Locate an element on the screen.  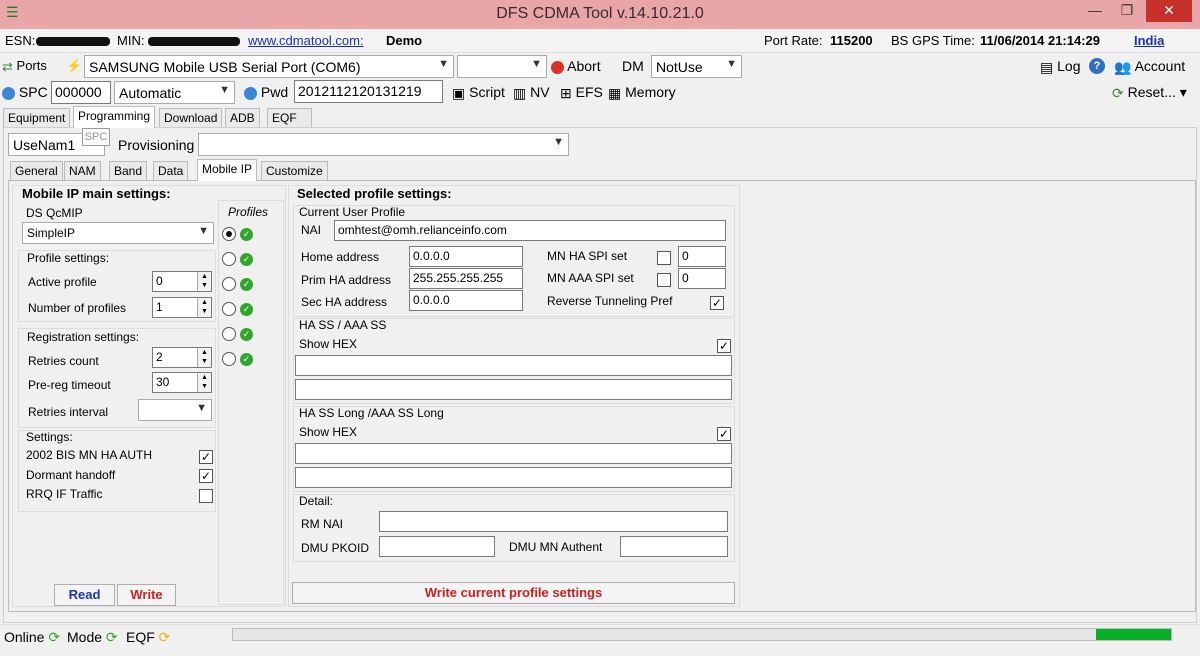
dmu-mn-authent-input is located at coordinates (674, 546).